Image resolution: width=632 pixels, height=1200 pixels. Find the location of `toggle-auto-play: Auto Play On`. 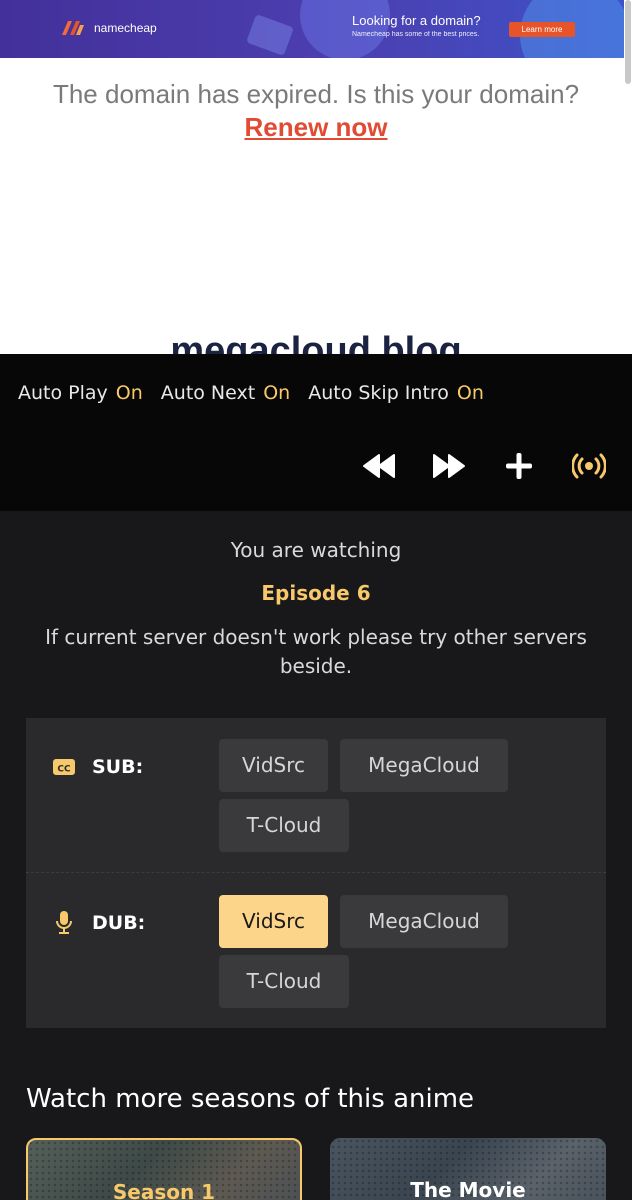

toggle-auto-play: Auto Play On is located at coordinates (80, 393).